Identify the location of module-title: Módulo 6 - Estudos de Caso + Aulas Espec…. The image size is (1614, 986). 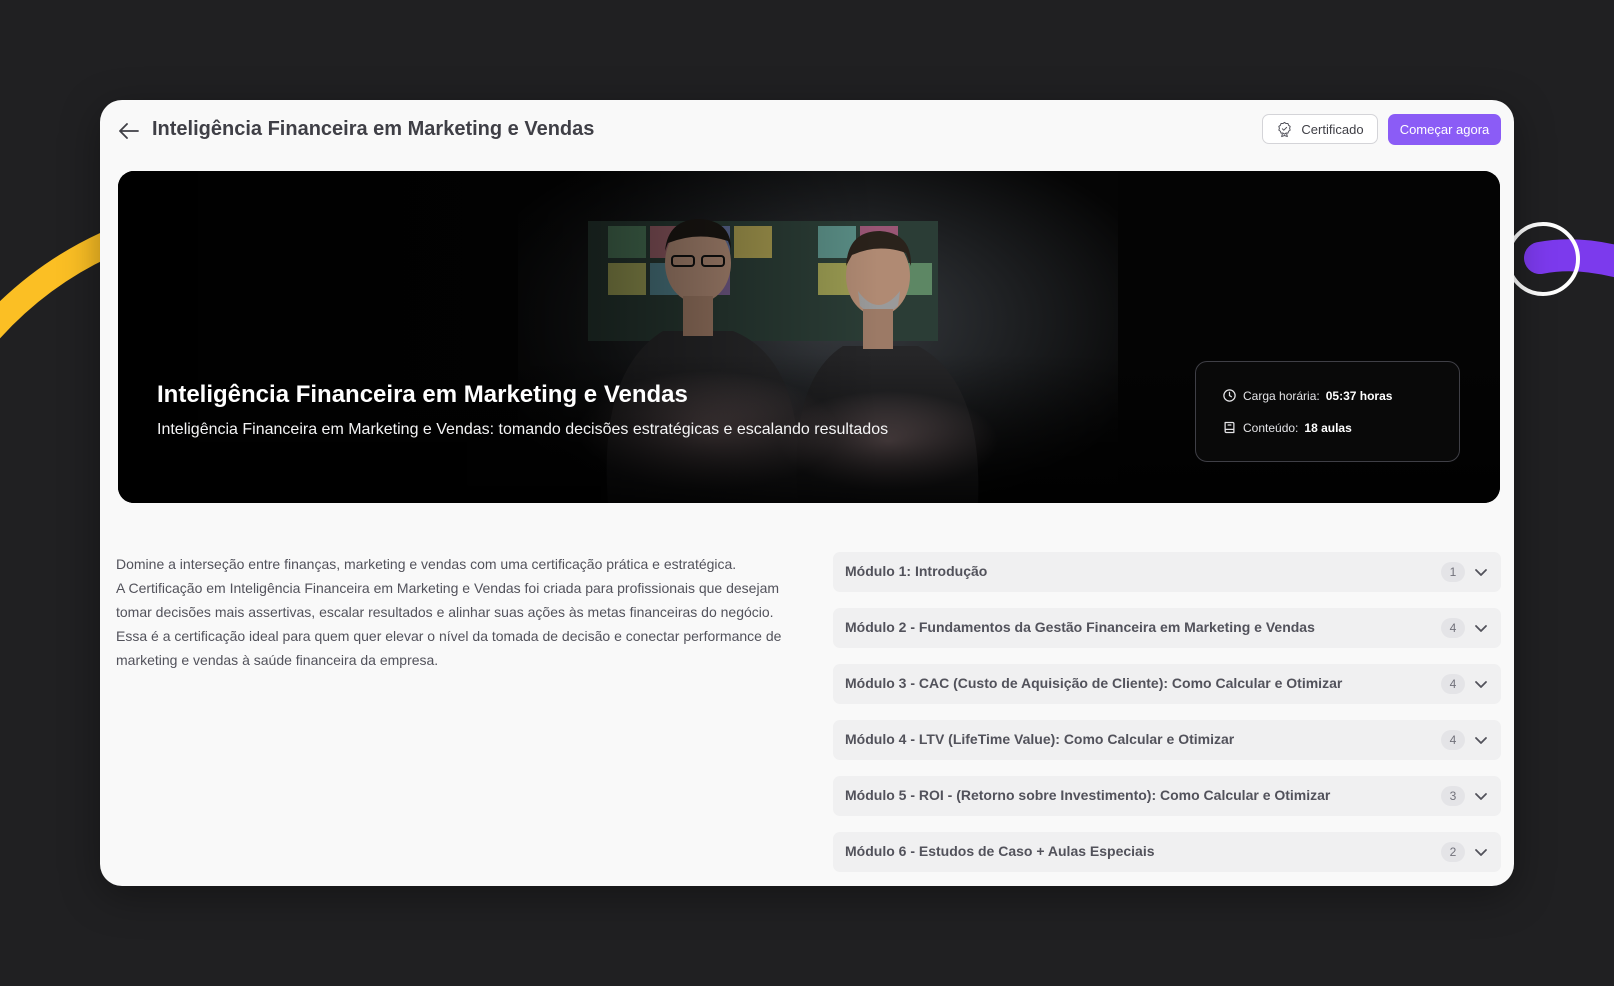
(1000, 851).